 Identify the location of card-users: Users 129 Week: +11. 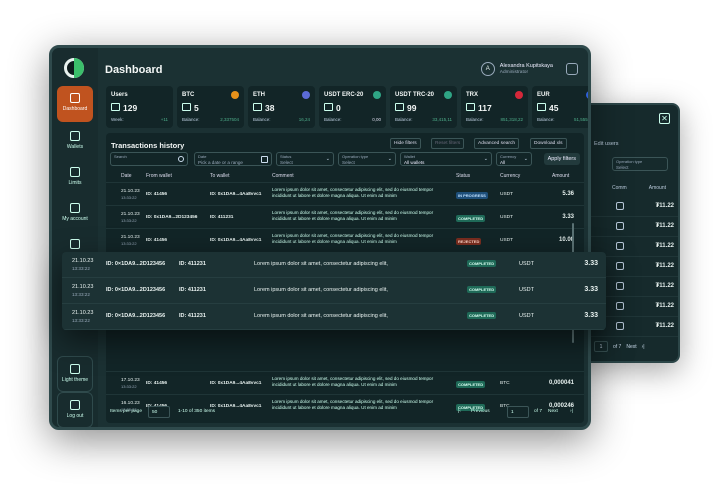
(139, 107).